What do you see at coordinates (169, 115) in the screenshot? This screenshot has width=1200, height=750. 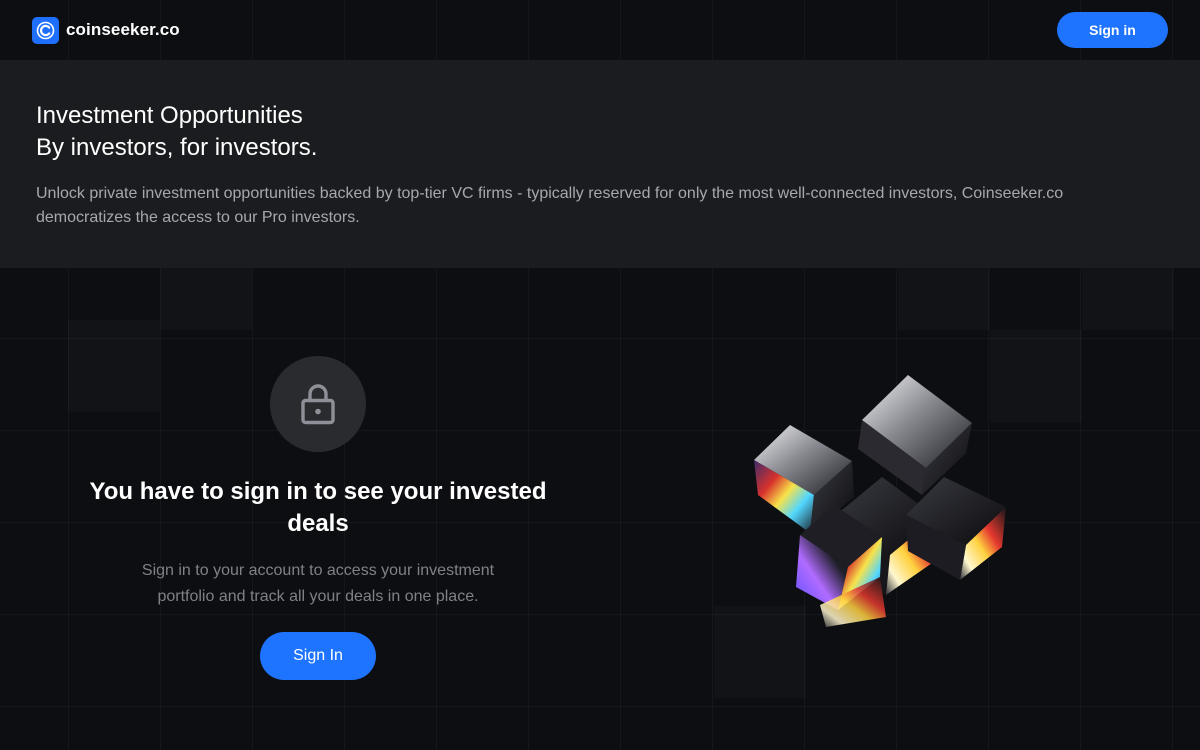 I see `hero-title-line-1: Investment Opportunities` at bounding box center [169, 115].